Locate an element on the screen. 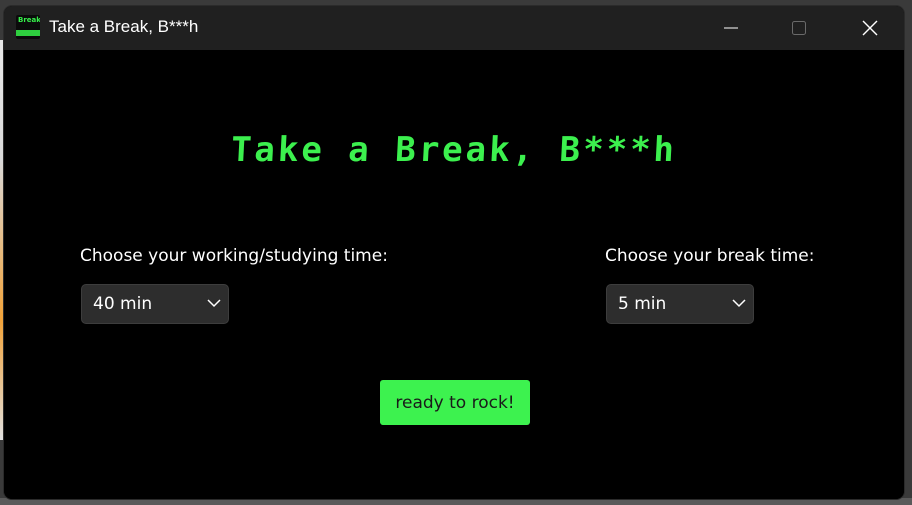 Image resolution: width=912 pixels, height=505 pixels. title-bar: Break Take a Break, B***h is located at coordinates (454, 28).